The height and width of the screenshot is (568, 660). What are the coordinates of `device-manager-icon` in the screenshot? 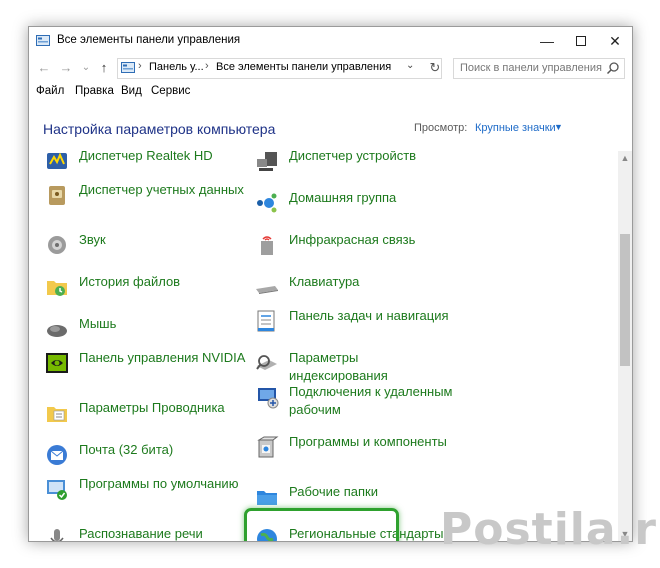 It's located at (267, 161).